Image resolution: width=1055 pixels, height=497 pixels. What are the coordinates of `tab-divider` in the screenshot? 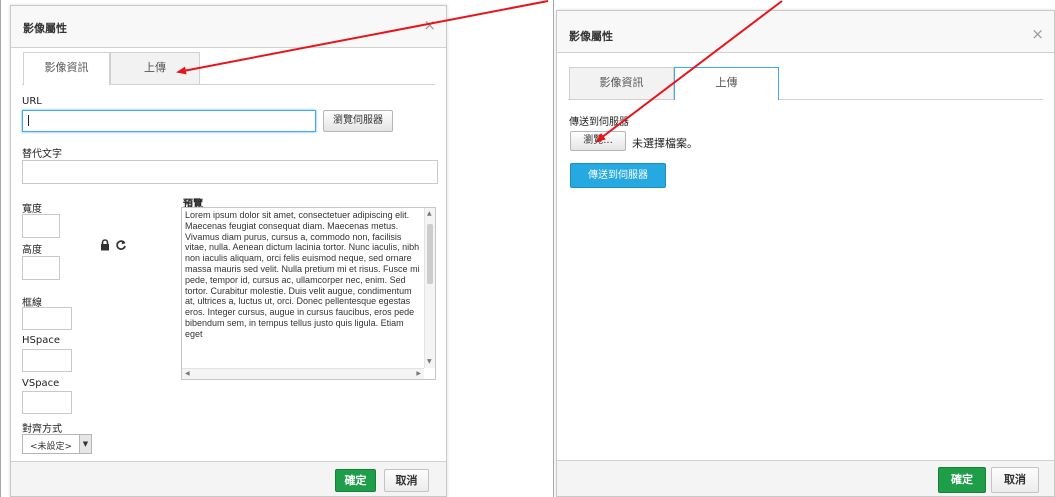 It's located at (805, 99).